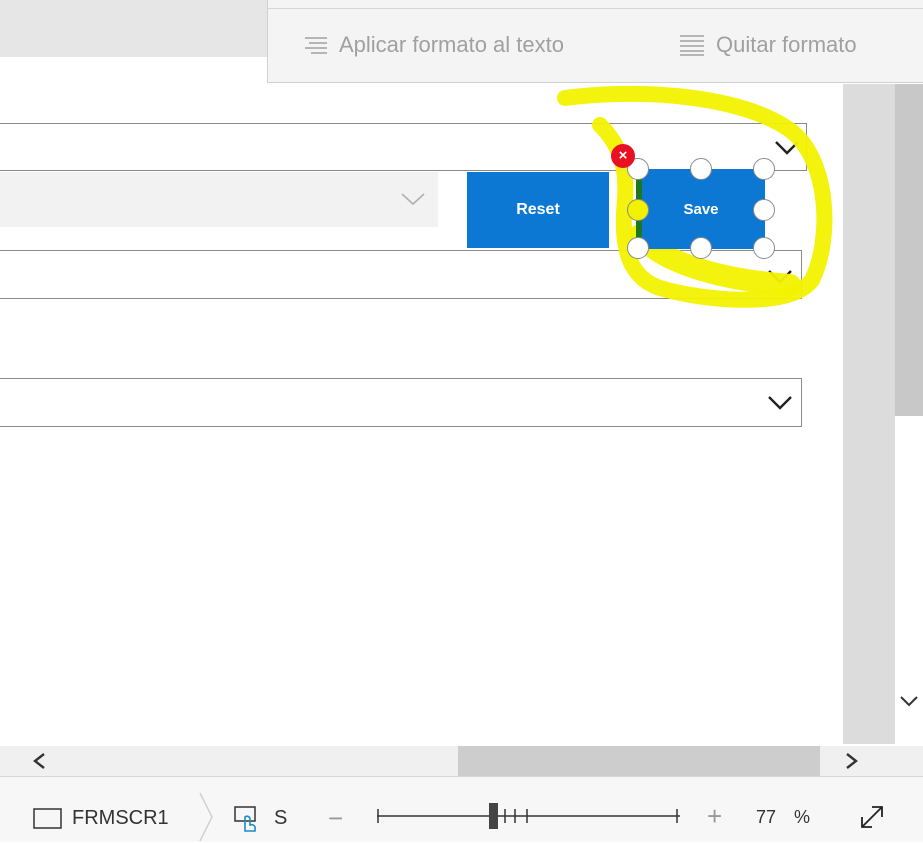 Image resolution: width=923 pixels, height=843 pixels. Describe the element at coordinates (872, 817) in the screenshot. I see `fullscreen-icon` at that location.